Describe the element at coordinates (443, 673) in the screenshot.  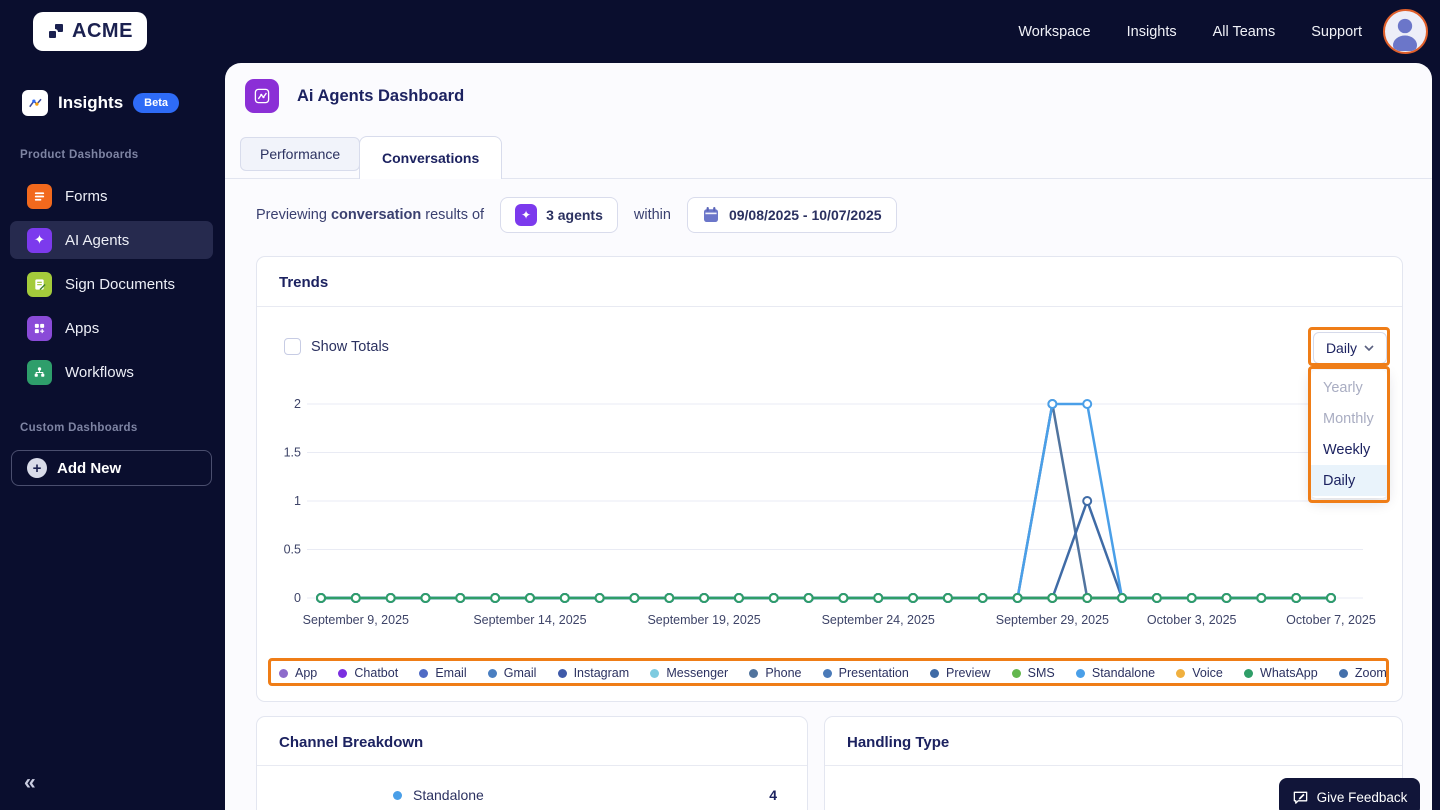
I see `legend-item-email: Email` at that location.